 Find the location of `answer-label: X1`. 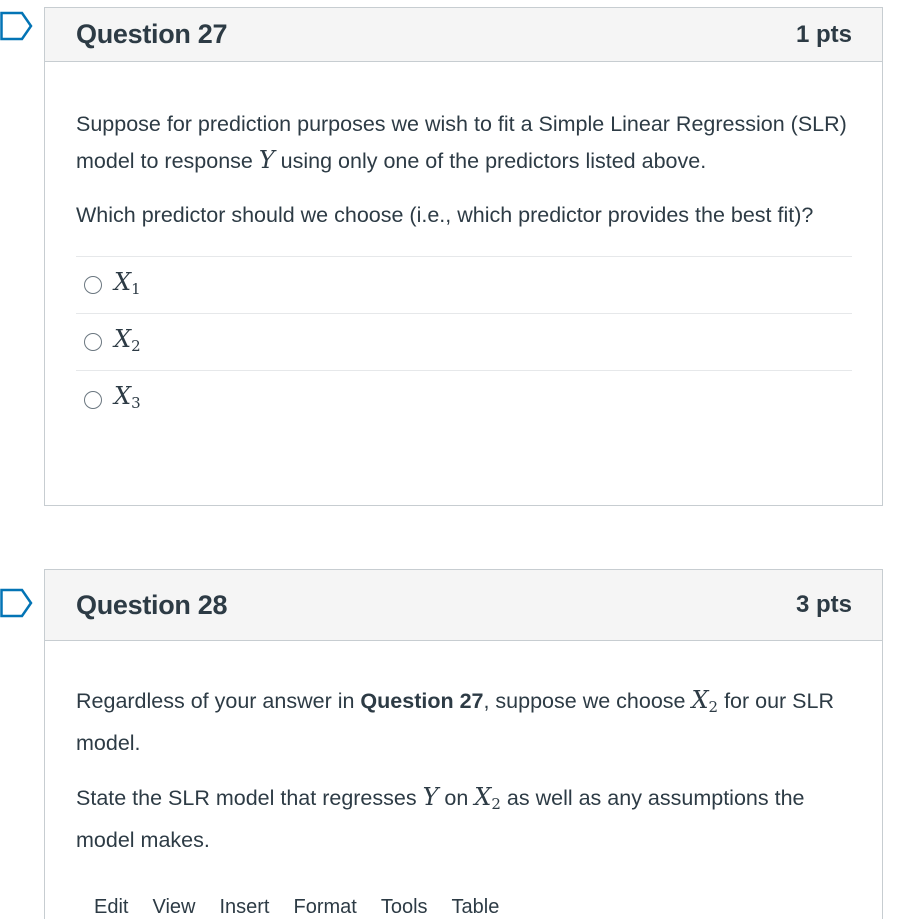

answer-label: X1 is located at coordinates (127, 282).